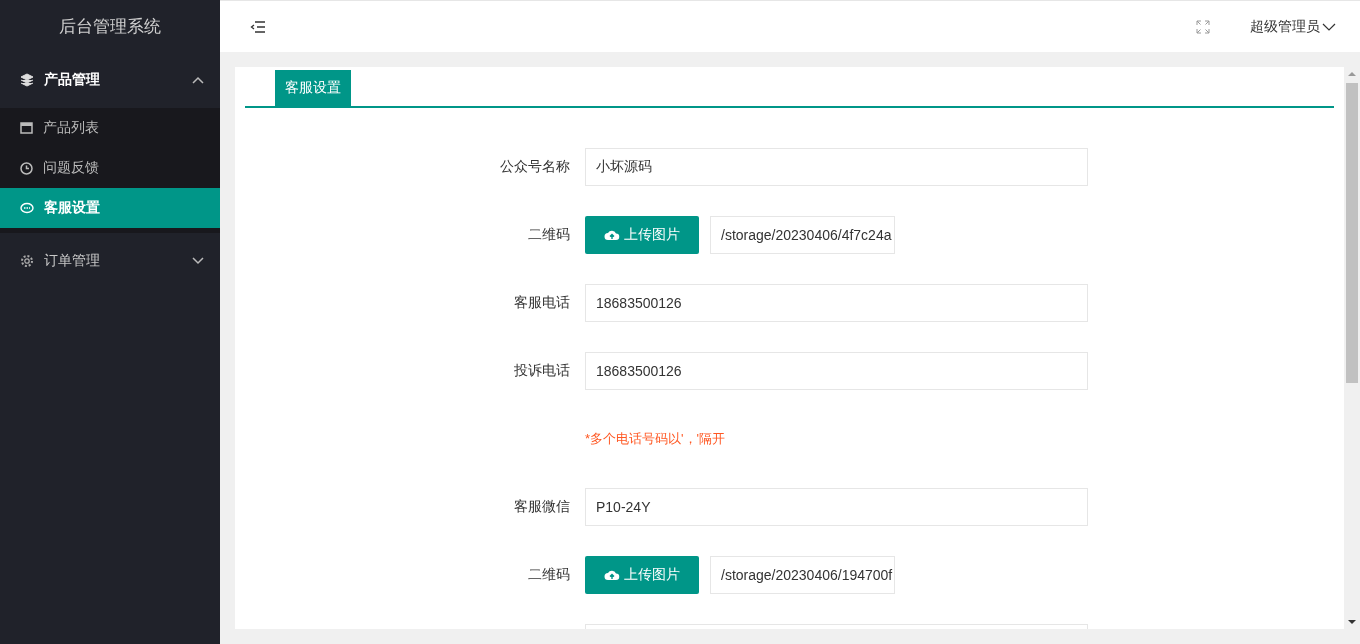 The height and width of the screenshot is (644, 1360). What do you see at coordinates (71, 128) in the screenshot?
I see `item-label: 产品列表` at bounding box center [71, 128].